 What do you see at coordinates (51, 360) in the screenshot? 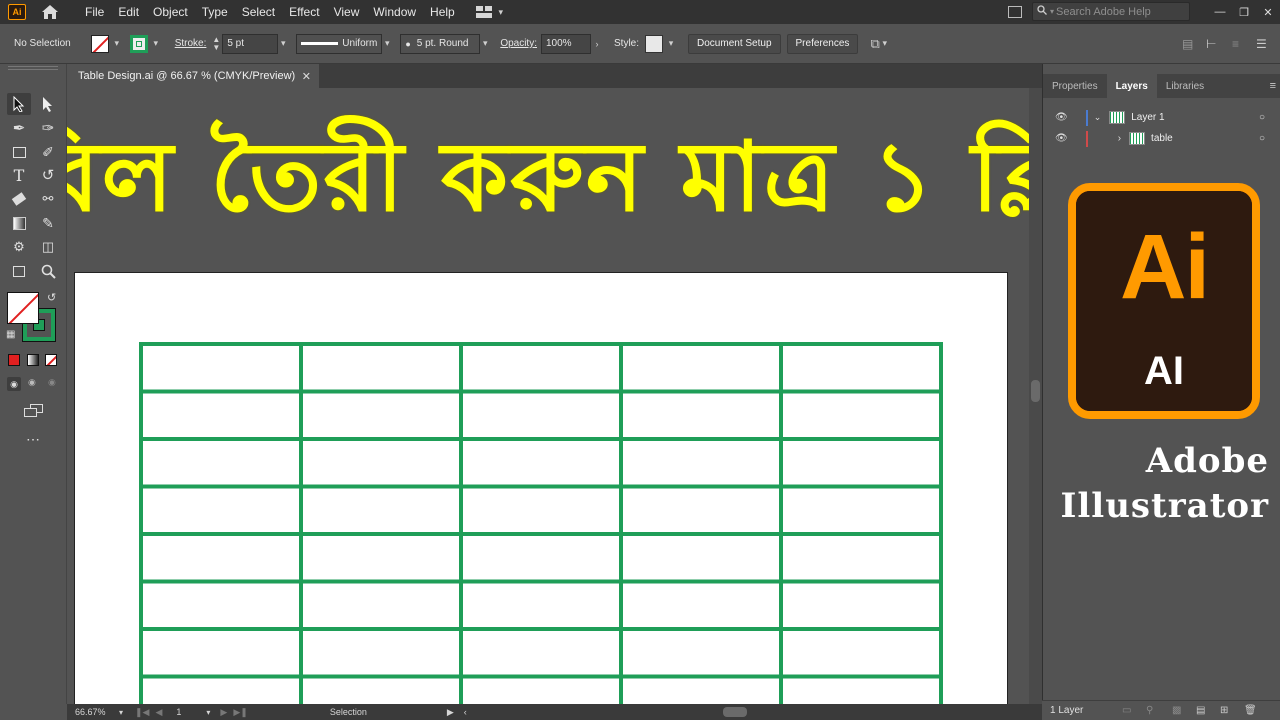
I see `none-mode-icon` at bounding box center [51, 360].